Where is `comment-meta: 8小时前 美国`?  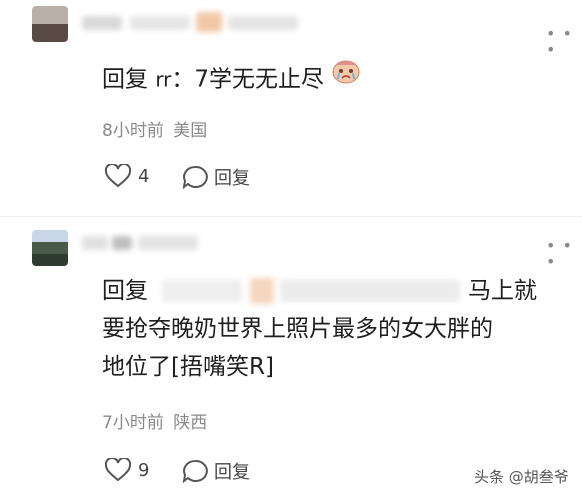
comment-meta: 8小时前 美国 is located at coordinates (154, 131).